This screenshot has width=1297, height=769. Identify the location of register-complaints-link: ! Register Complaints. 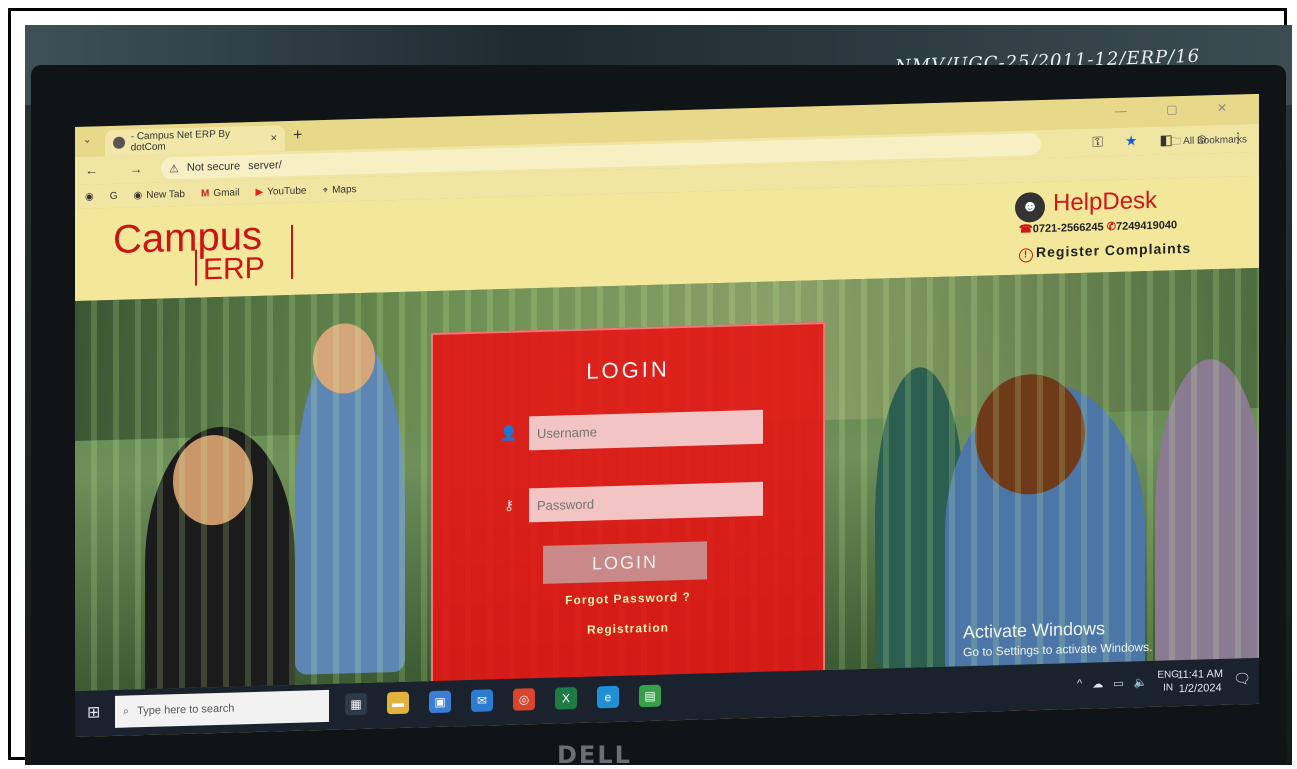
(1105, 251).